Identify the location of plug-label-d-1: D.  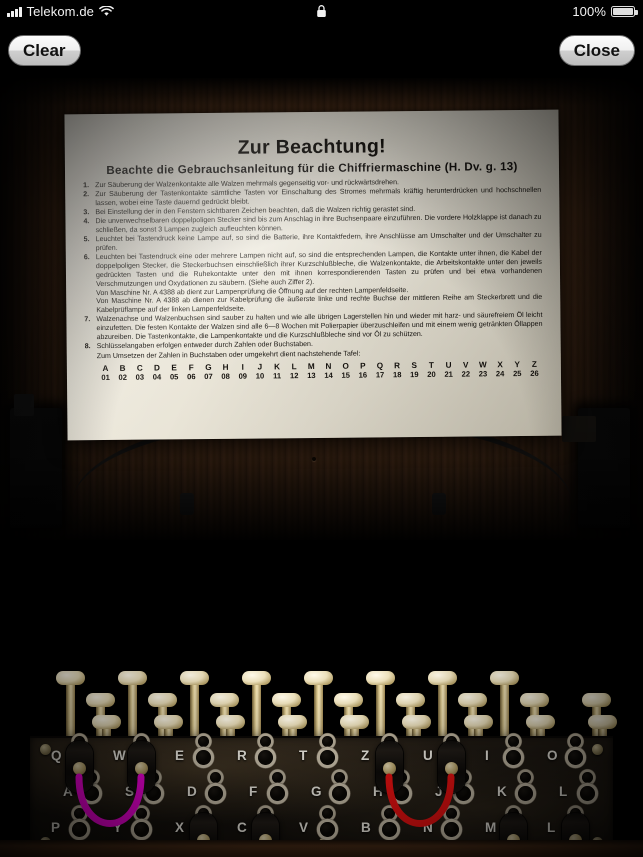
(192, 791).